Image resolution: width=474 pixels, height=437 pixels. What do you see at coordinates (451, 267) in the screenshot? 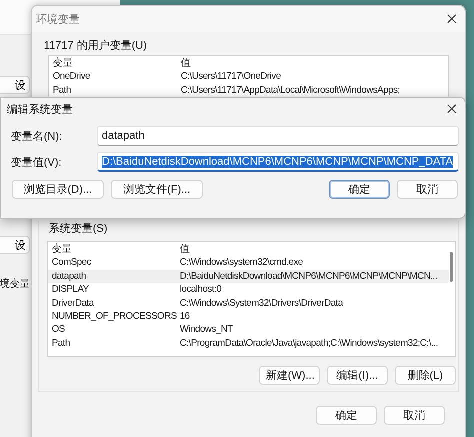
I see `scrollbar-thumb` at bounding box center [451, 267].